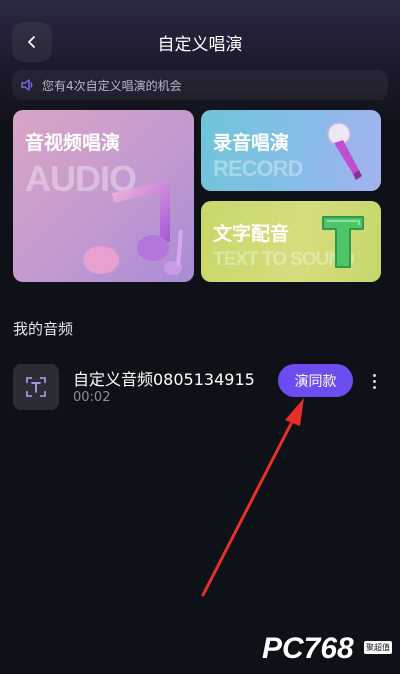 The image size is (400, 674). I want to click on perform-same-button: 演同款, so click(315, 380).